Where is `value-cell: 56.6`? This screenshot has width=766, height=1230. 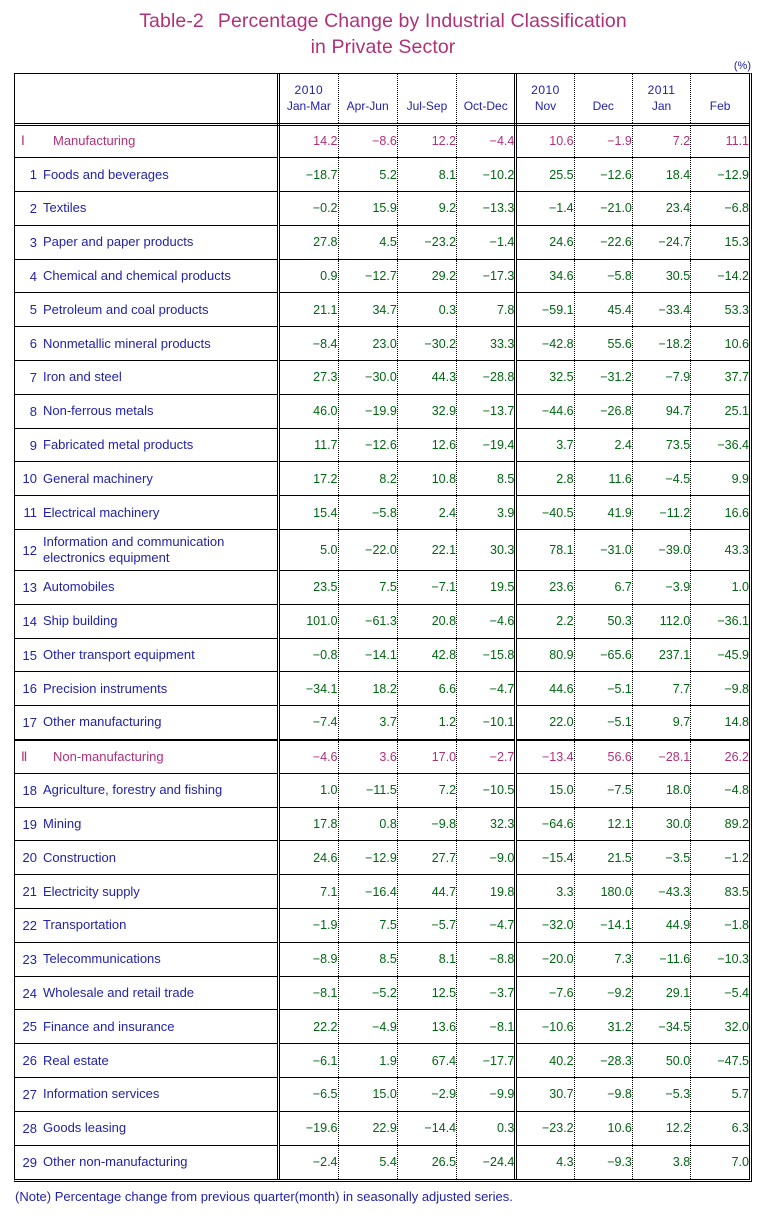 value-cell: 56.6 is located at coordinates (603, 756).